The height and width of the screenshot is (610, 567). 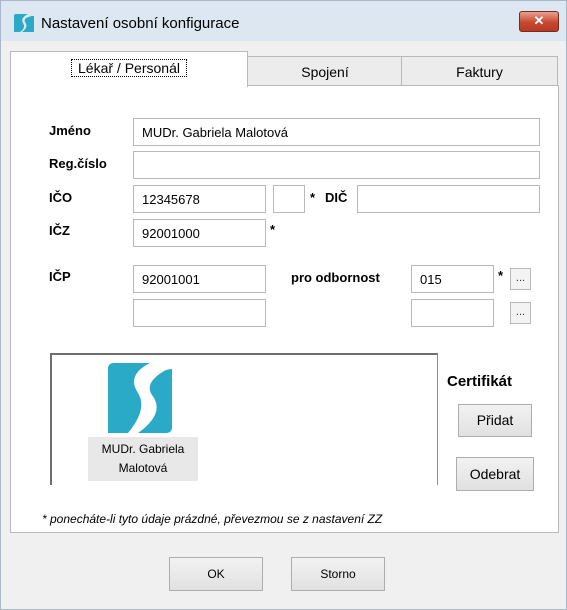 What do you see at coordinates (70, 130) in the screenshot?
I see `jmeno-label: Jméno` at bounding box center [70, 130].